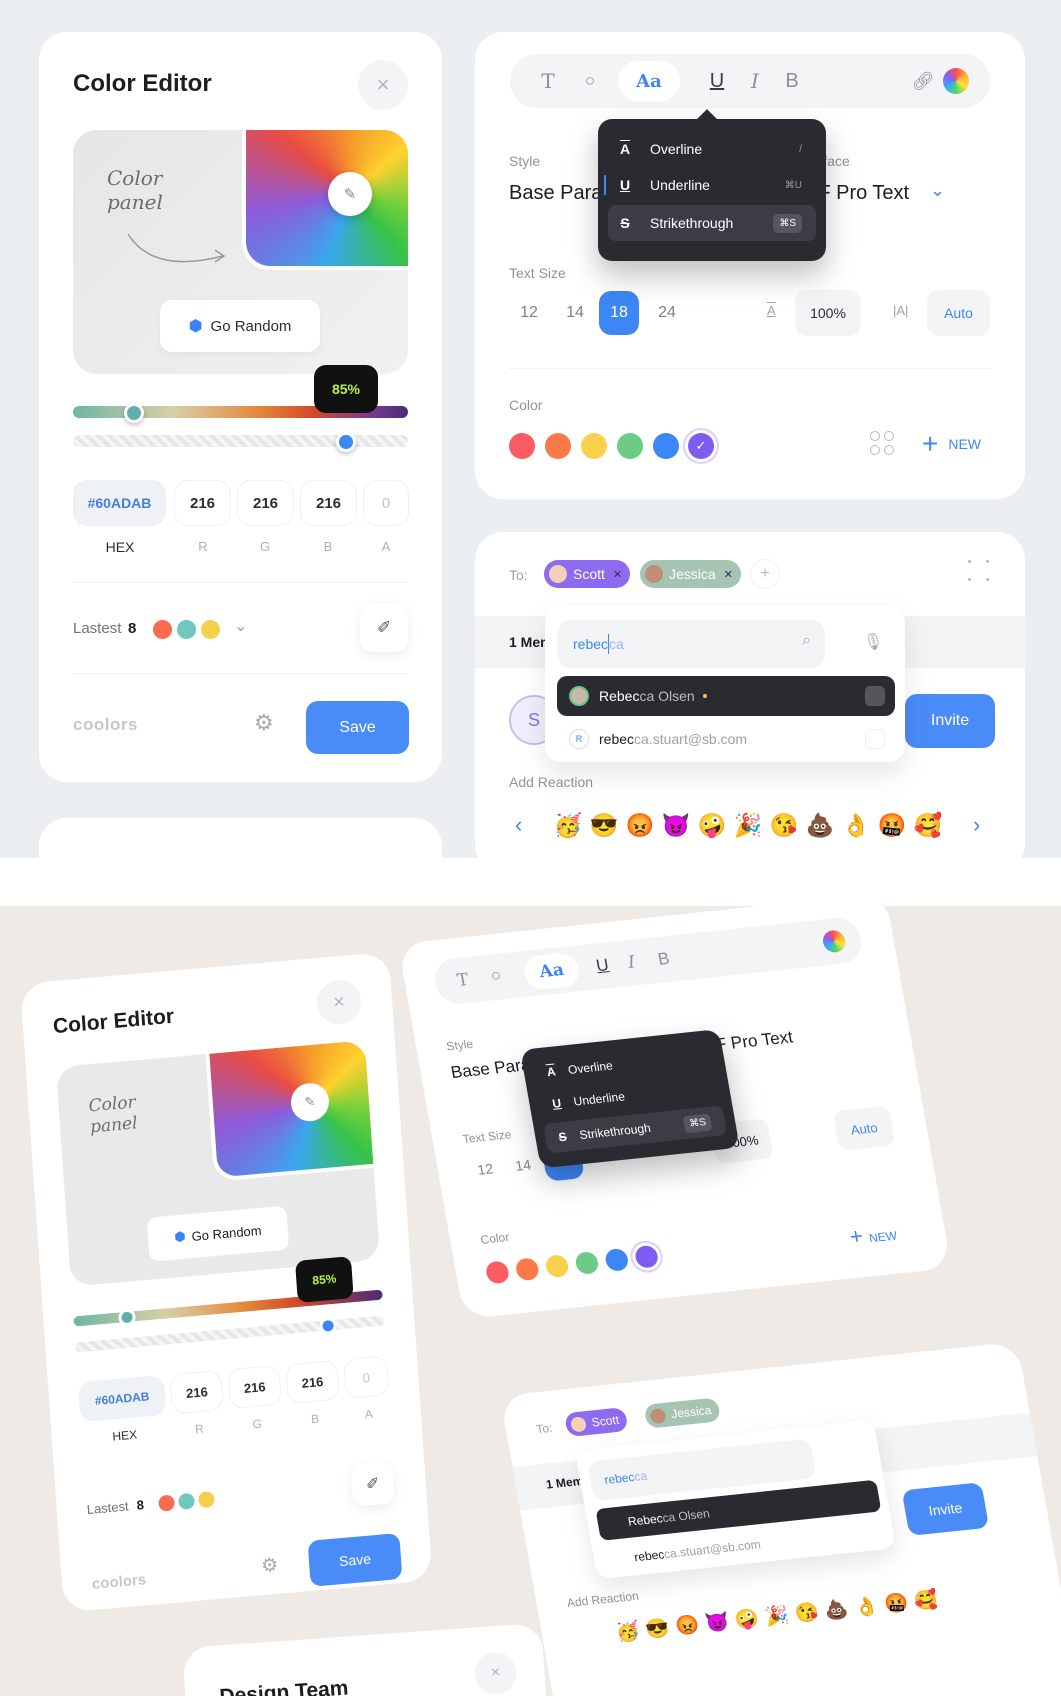 The height and width of the screenshot is (1696, 1061). I want to click on add-recipient-button: +, so click(765, 574).